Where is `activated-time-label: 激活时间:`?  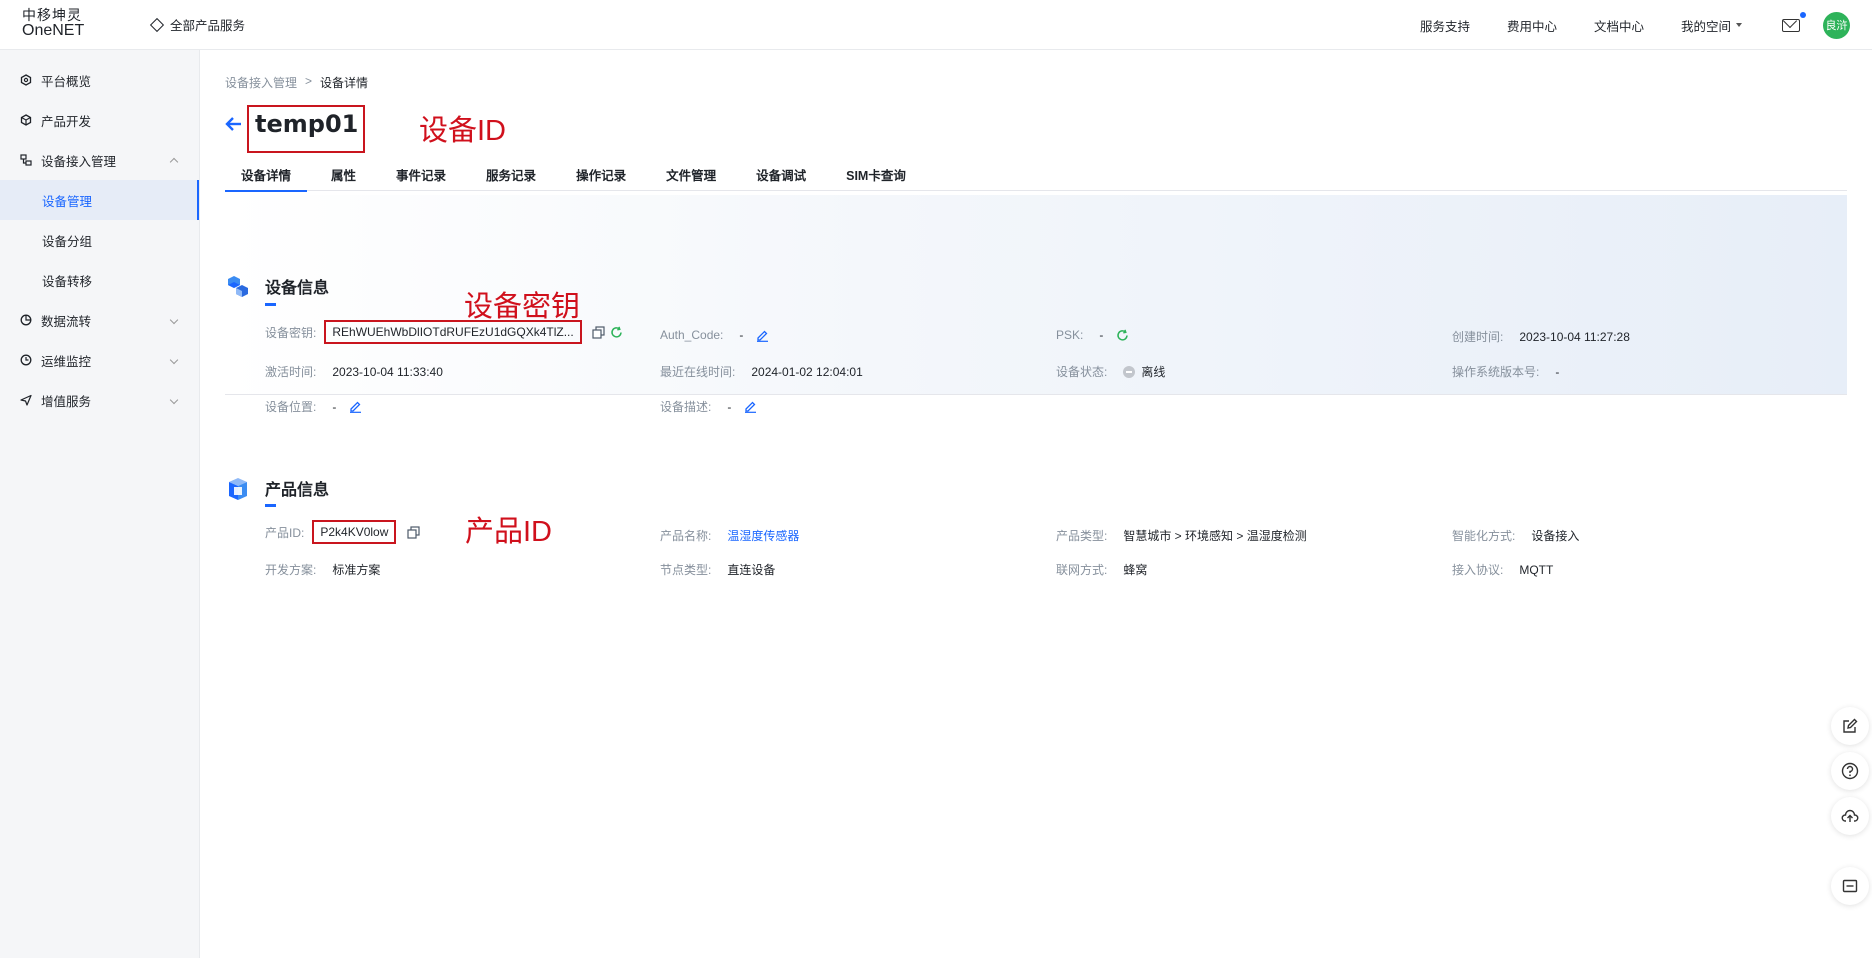
activated-time-label: 激活时间: is located at coordinates (291, 372).